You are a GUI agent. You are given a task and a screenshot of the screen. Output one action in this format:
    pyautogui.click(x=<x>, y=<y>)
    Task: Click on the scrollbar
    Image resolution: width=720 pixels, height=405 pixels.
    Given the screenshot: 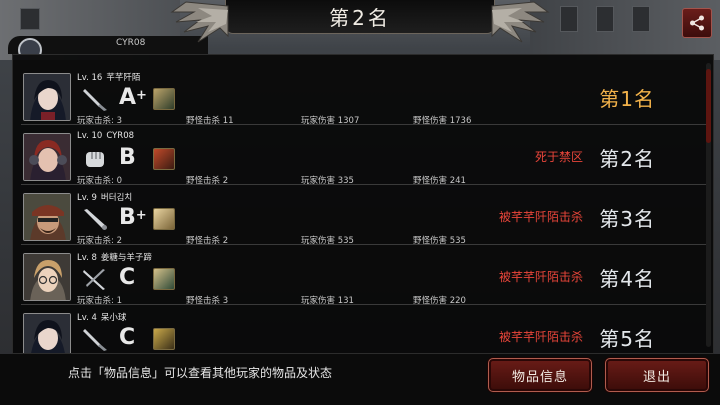 What is the action you would take?
    pyautogui.click(x=708, y=205)
    